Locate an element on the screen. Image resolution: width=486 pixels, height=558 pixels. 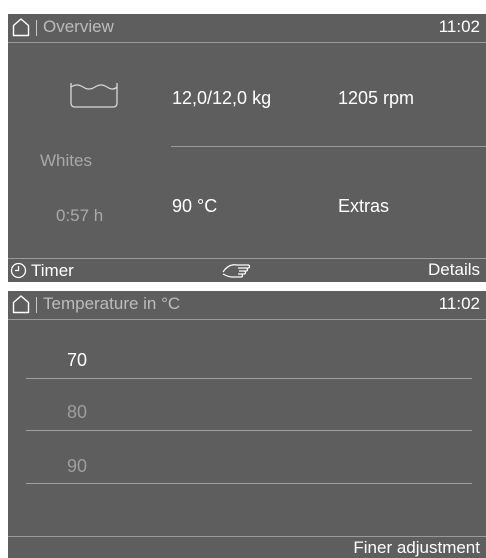
overview-footer: Timer Details is located at coordinates (247, 270).